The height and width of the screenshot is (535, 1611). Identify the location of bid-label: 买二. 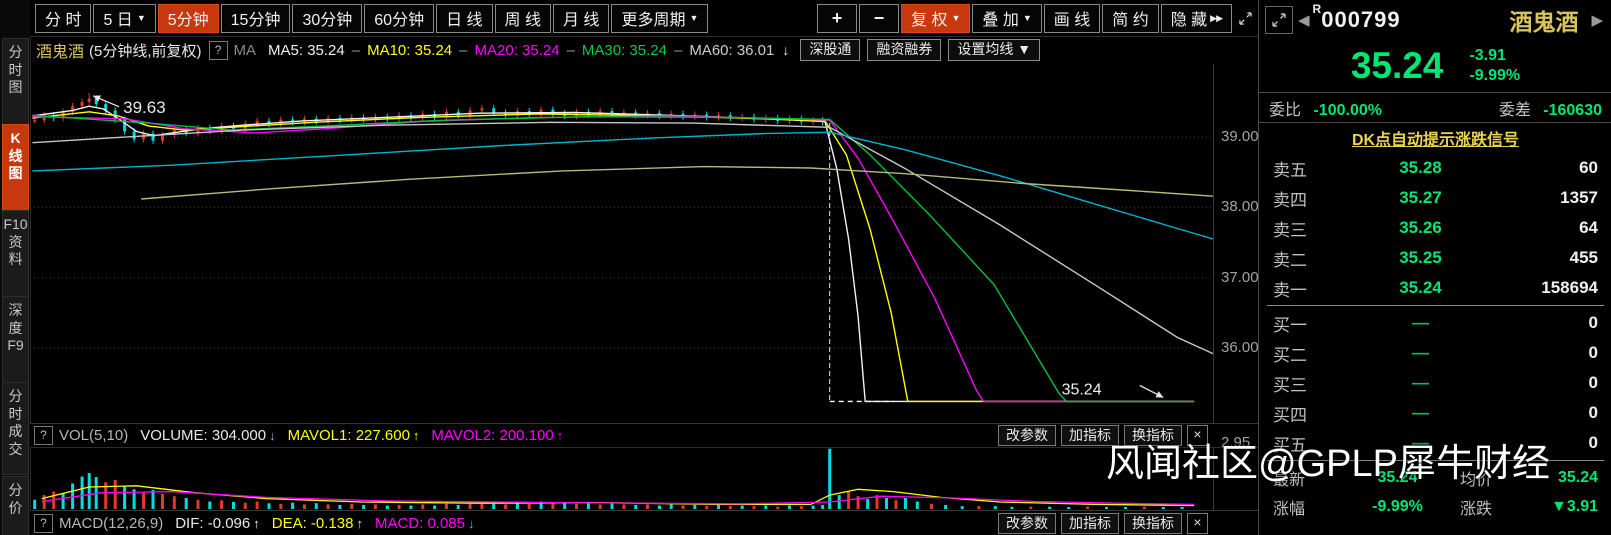
(1290, 355).